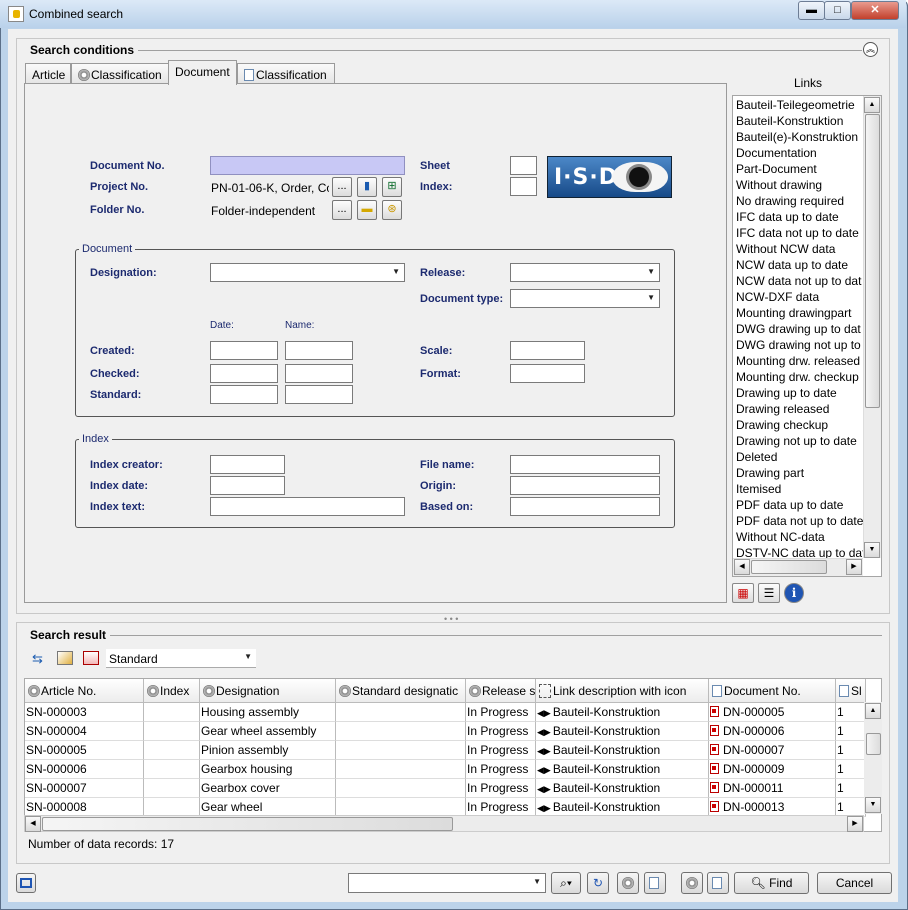 Image resolution: width=908 pixels, height=910 pixels. Describe the element at coordinates (307, 506) in the screenshot. I see `index-text-input` at that location.